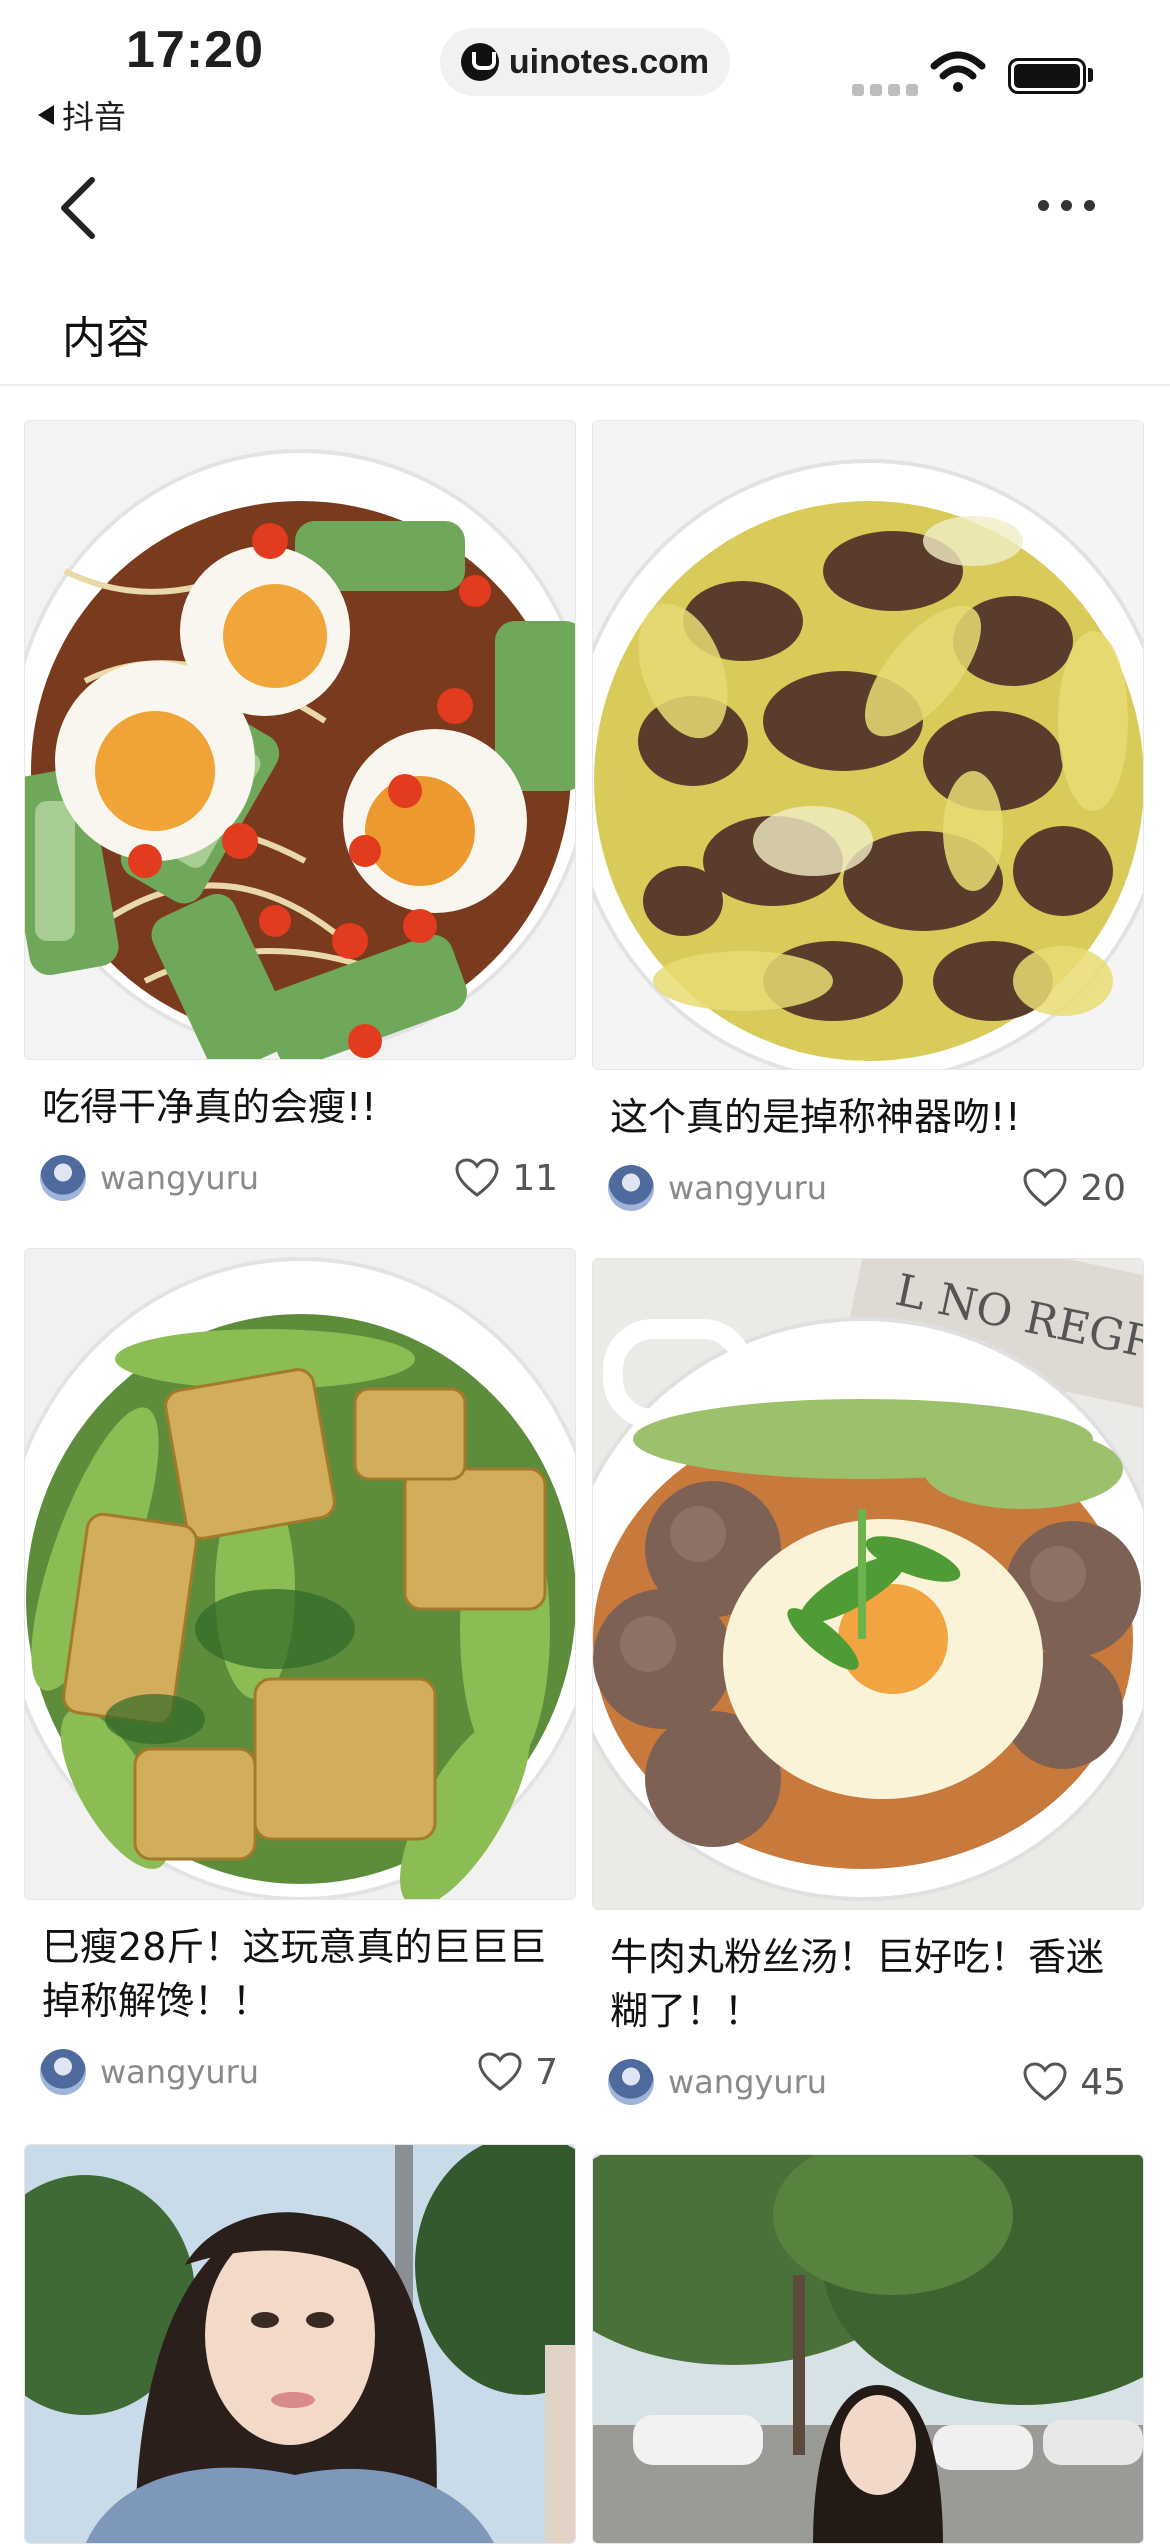 The width and height of the screenshot is (1170, 2544). I want to click on post-title: 牛肉丸粉丝汤！巨好吃！香迷糊了！！, so click(857, 1984).